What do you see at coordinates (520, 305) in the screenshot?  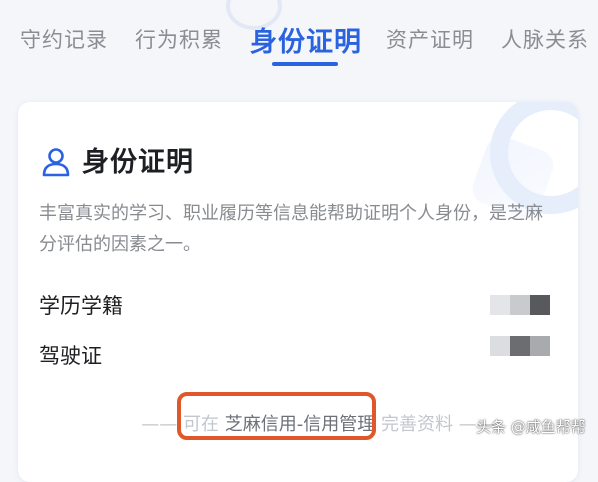 I see `education-record-value-blurred` at bounding box center [520, 305].